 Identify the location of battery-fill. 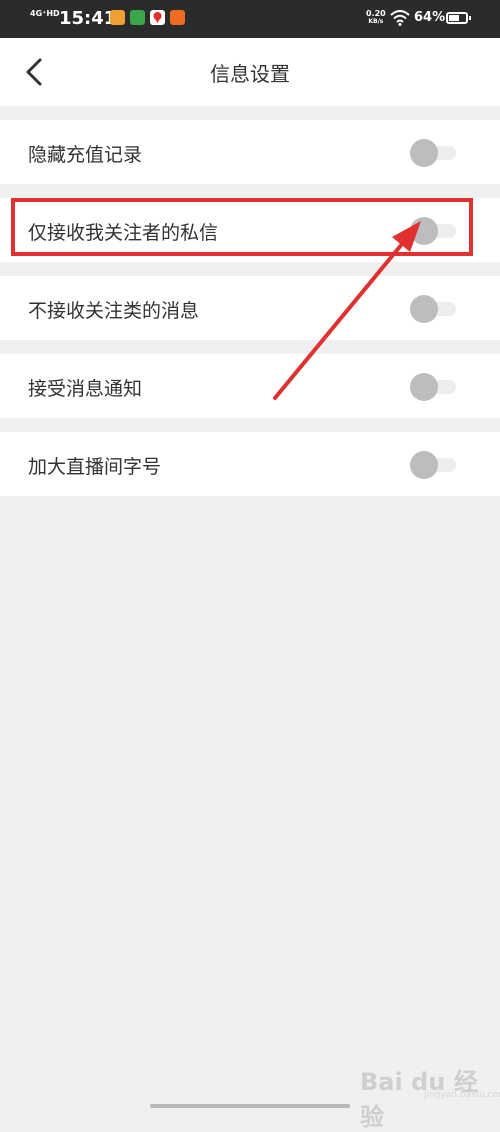
(454, 18).